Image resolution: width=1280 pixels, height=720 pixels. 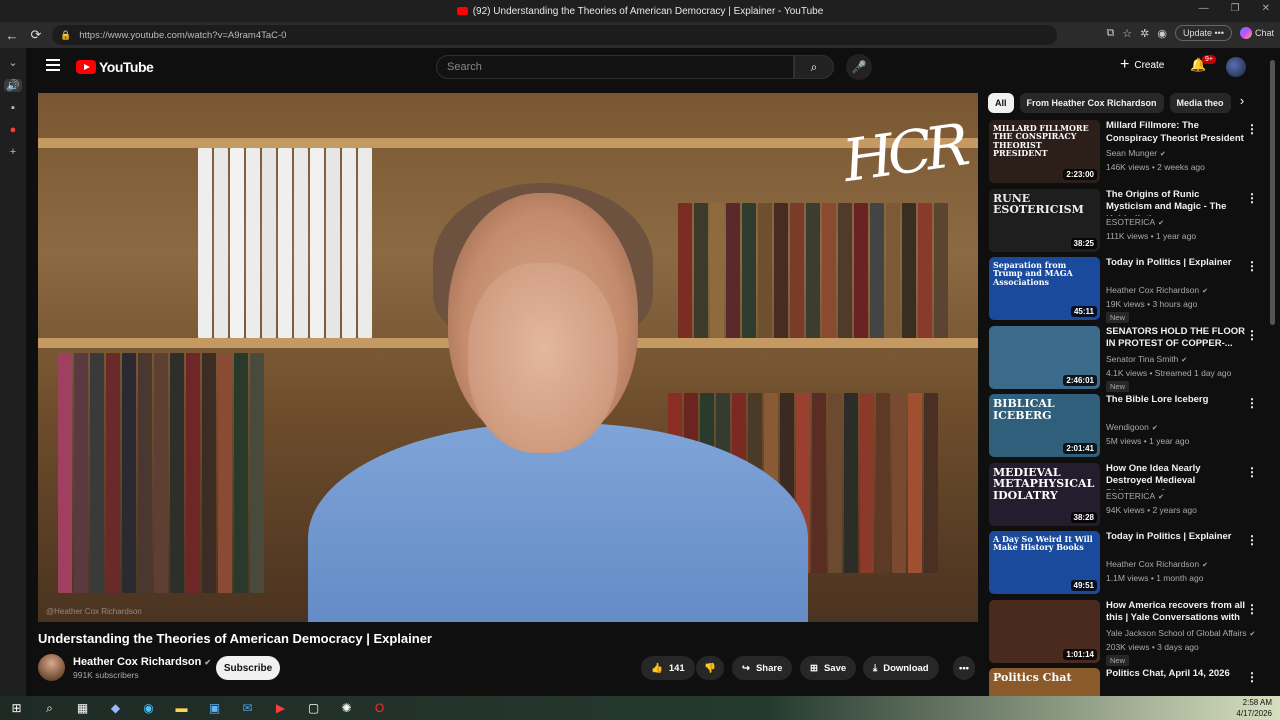 I want to click on save-button: ⊞ Save, so click(x=828, y=668).